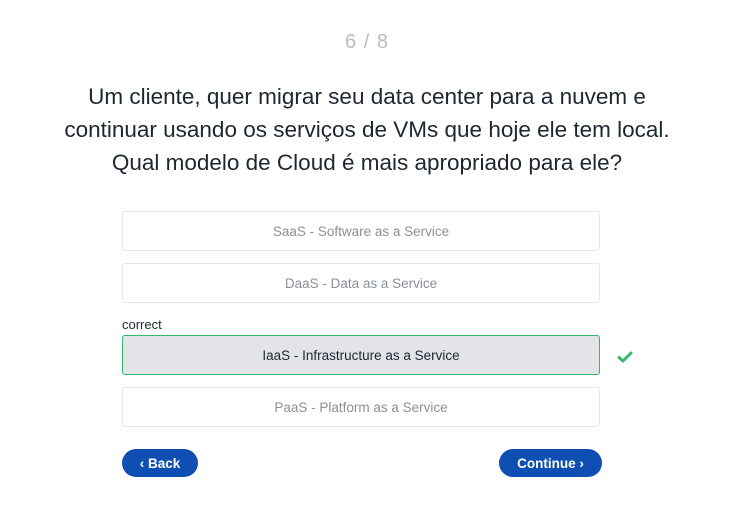 This screenshot has height=520, width=734. I want to click on back-button: ‹ Back, so click(160, 463).